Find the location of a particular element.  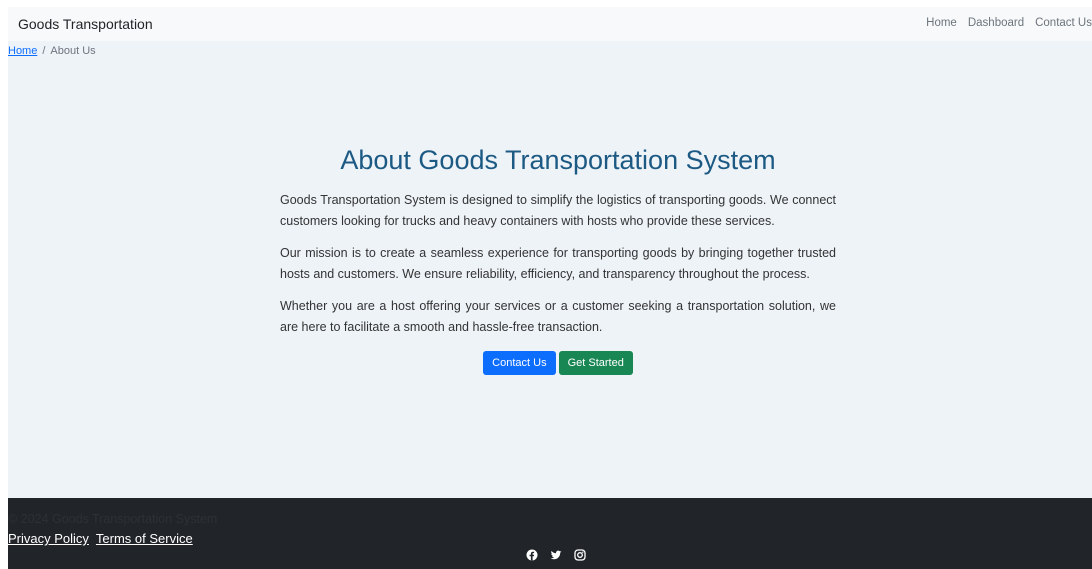

navbar-brand: Goods Transportation is located at coordinates (85, 24).